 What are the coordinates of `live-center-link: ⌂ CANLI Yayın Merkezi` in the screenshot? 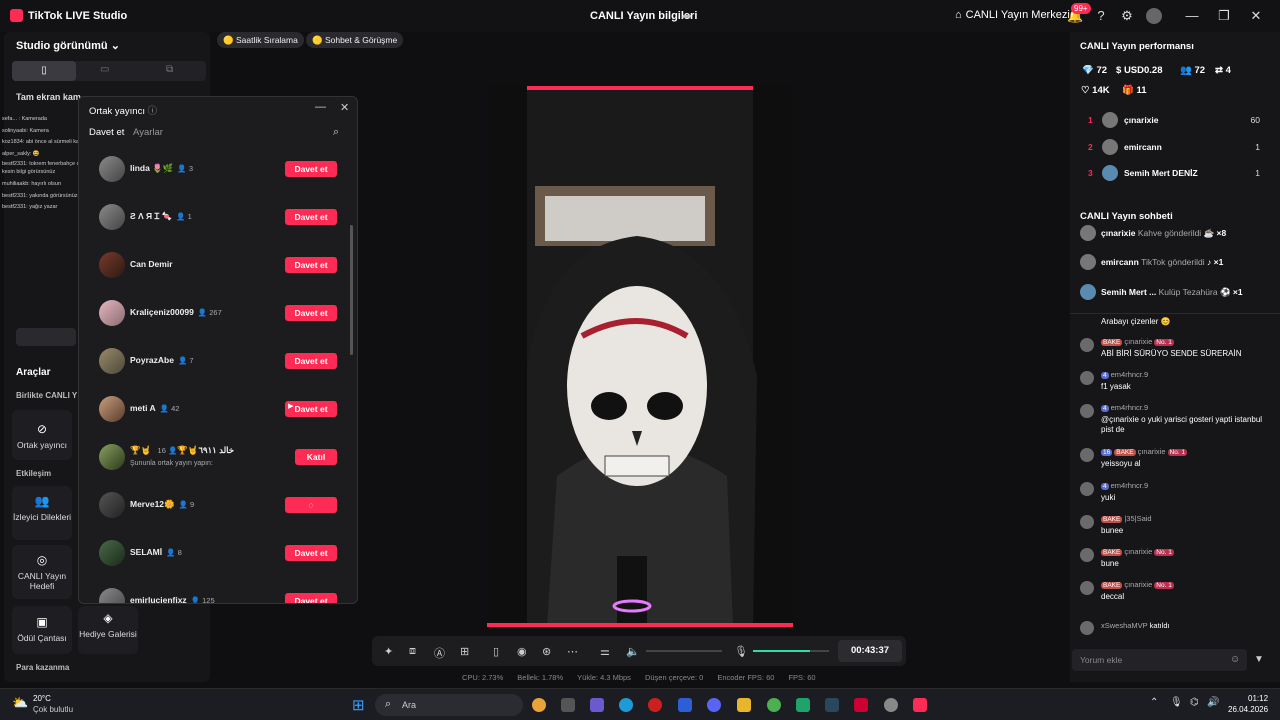 It's located at (1012, 15).